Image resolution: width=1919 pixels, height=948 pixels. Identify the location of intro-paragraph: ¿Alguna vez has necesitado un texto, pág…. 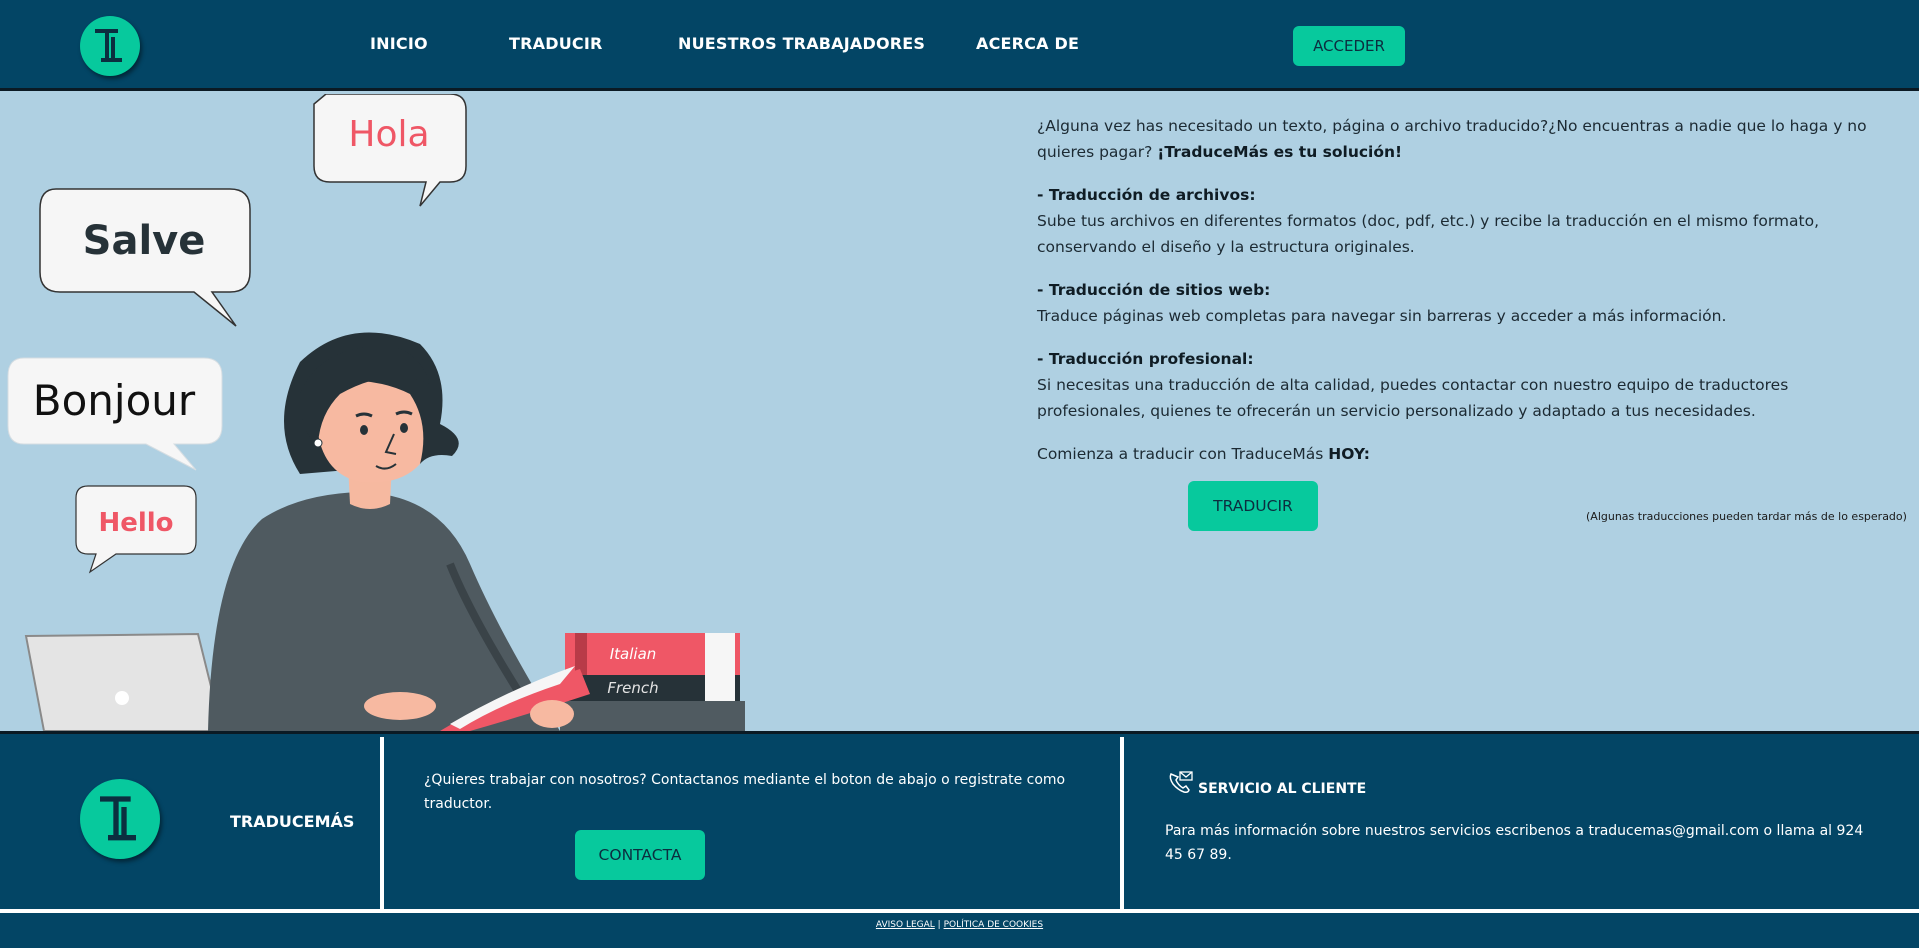
(1452, 139).